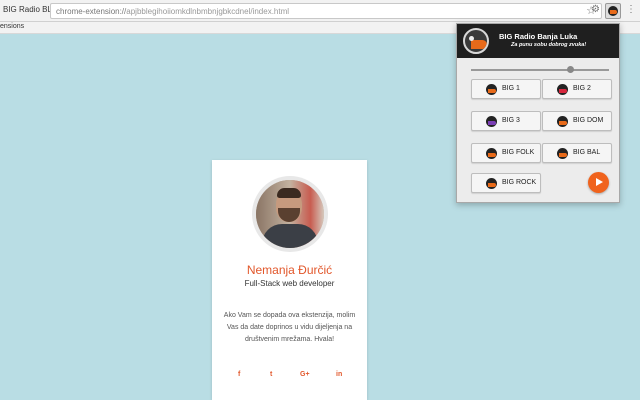  I want to click on play-icon, so click(599, 182).